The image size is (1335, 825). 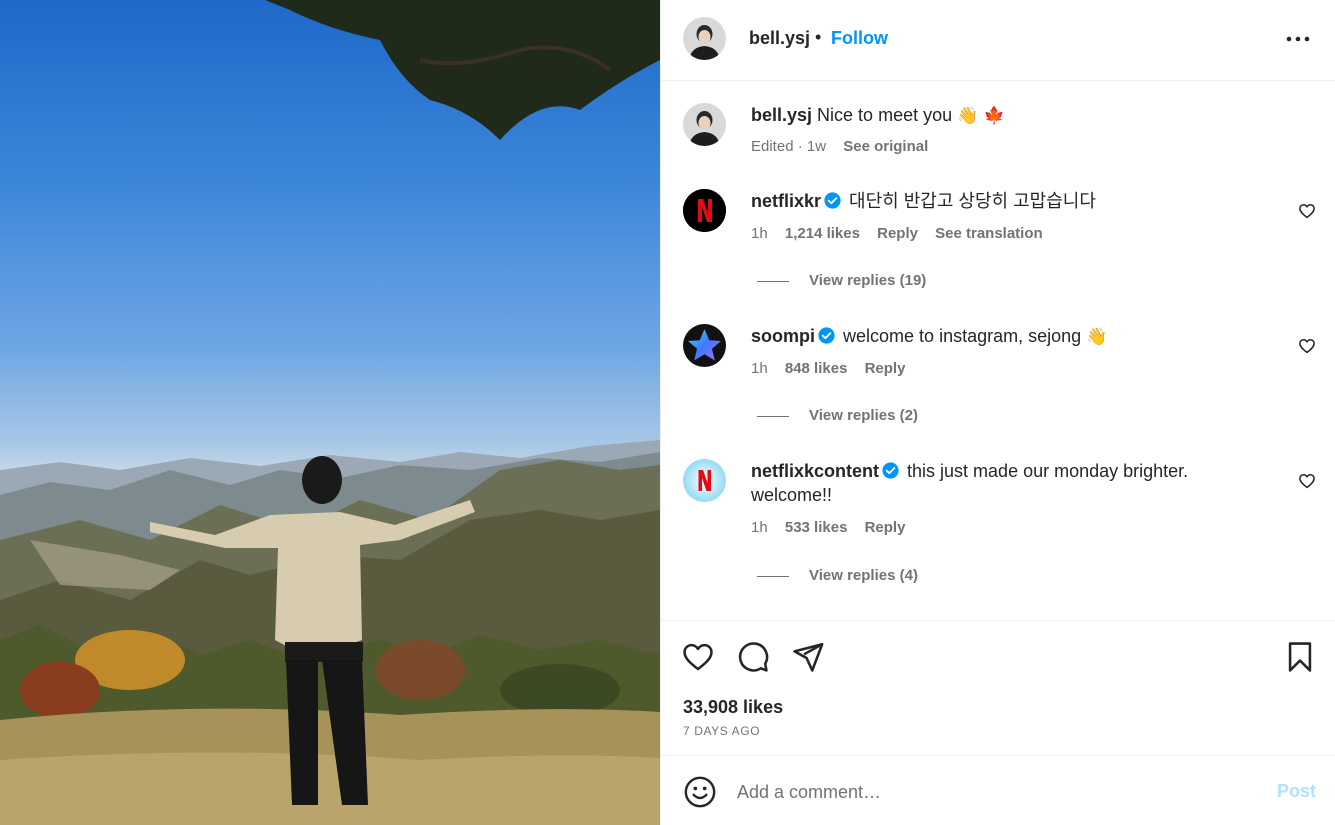 I want to click on comment-username: netflixkcontent, so click(x=815, y=471).